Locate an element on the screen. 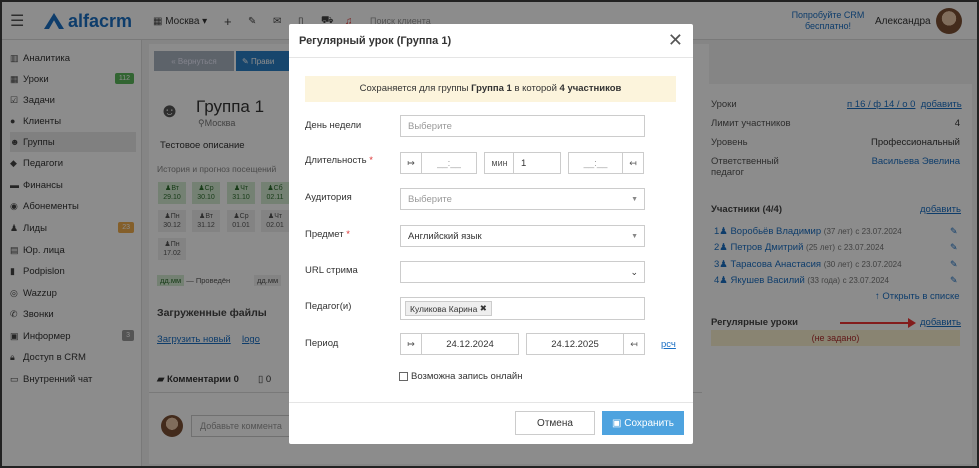 The height and width of the screenshot is (468, 979). chevron-down-icon: ⌄ is located at coordinates (634, 272).